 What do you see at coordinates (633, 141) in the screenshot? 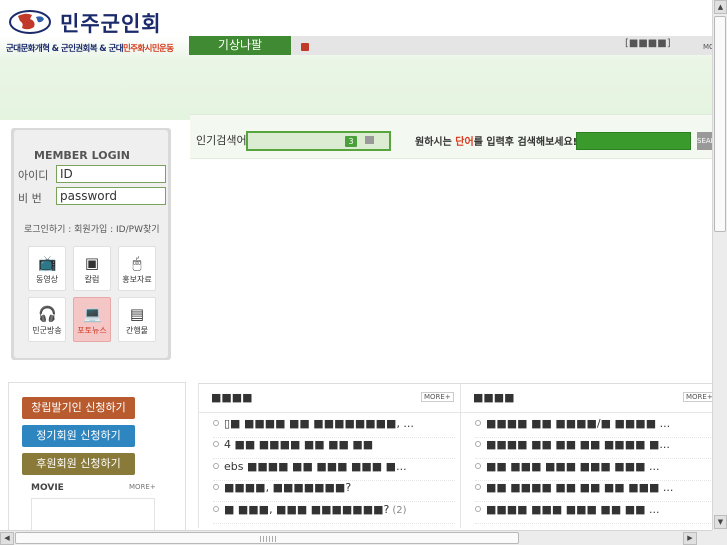
I see `search-input` at bounding box center [633, 141].